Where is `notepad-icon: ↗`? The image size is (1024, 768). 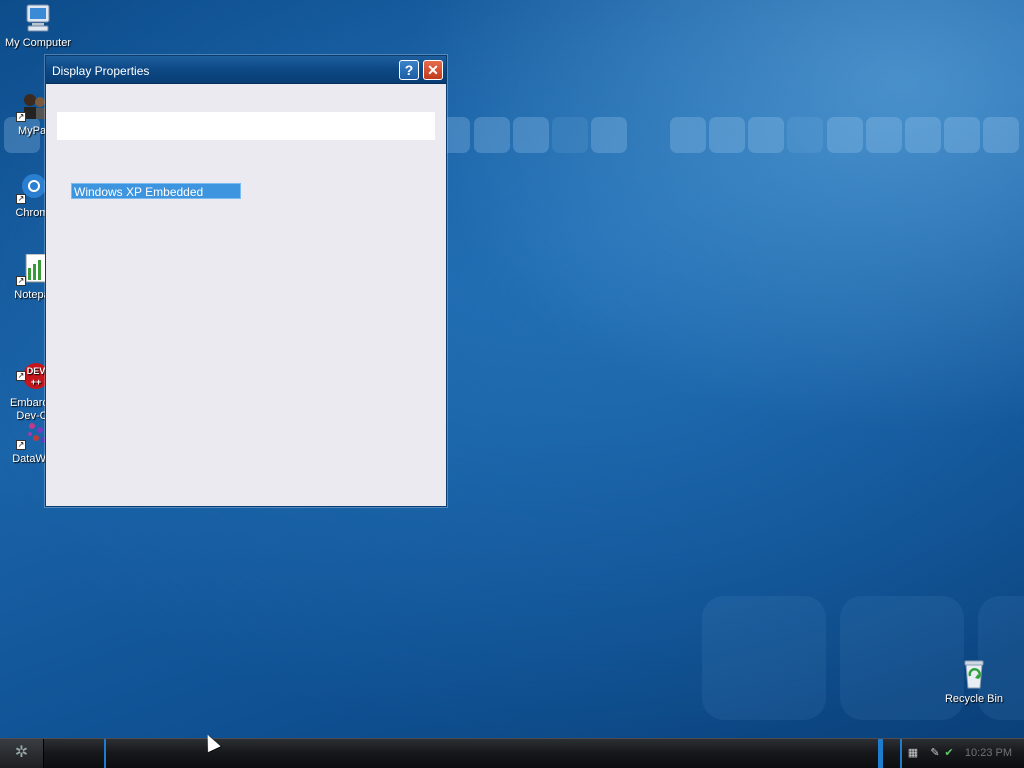
notepad-icon: ↗ is located at coordinates (32, 269).